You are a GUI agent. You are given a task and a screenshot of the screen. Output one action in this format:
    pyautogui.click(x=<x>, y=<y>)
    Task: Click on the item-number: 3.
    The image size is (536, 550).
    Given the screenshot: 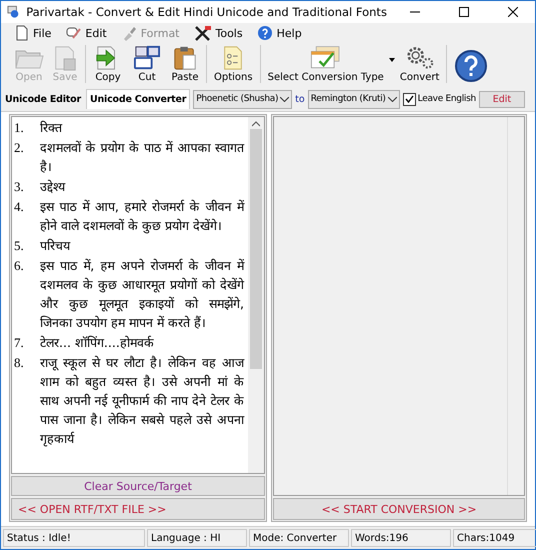 What is the action you would take?
    pyautogui.click(x=19, y=187)
    